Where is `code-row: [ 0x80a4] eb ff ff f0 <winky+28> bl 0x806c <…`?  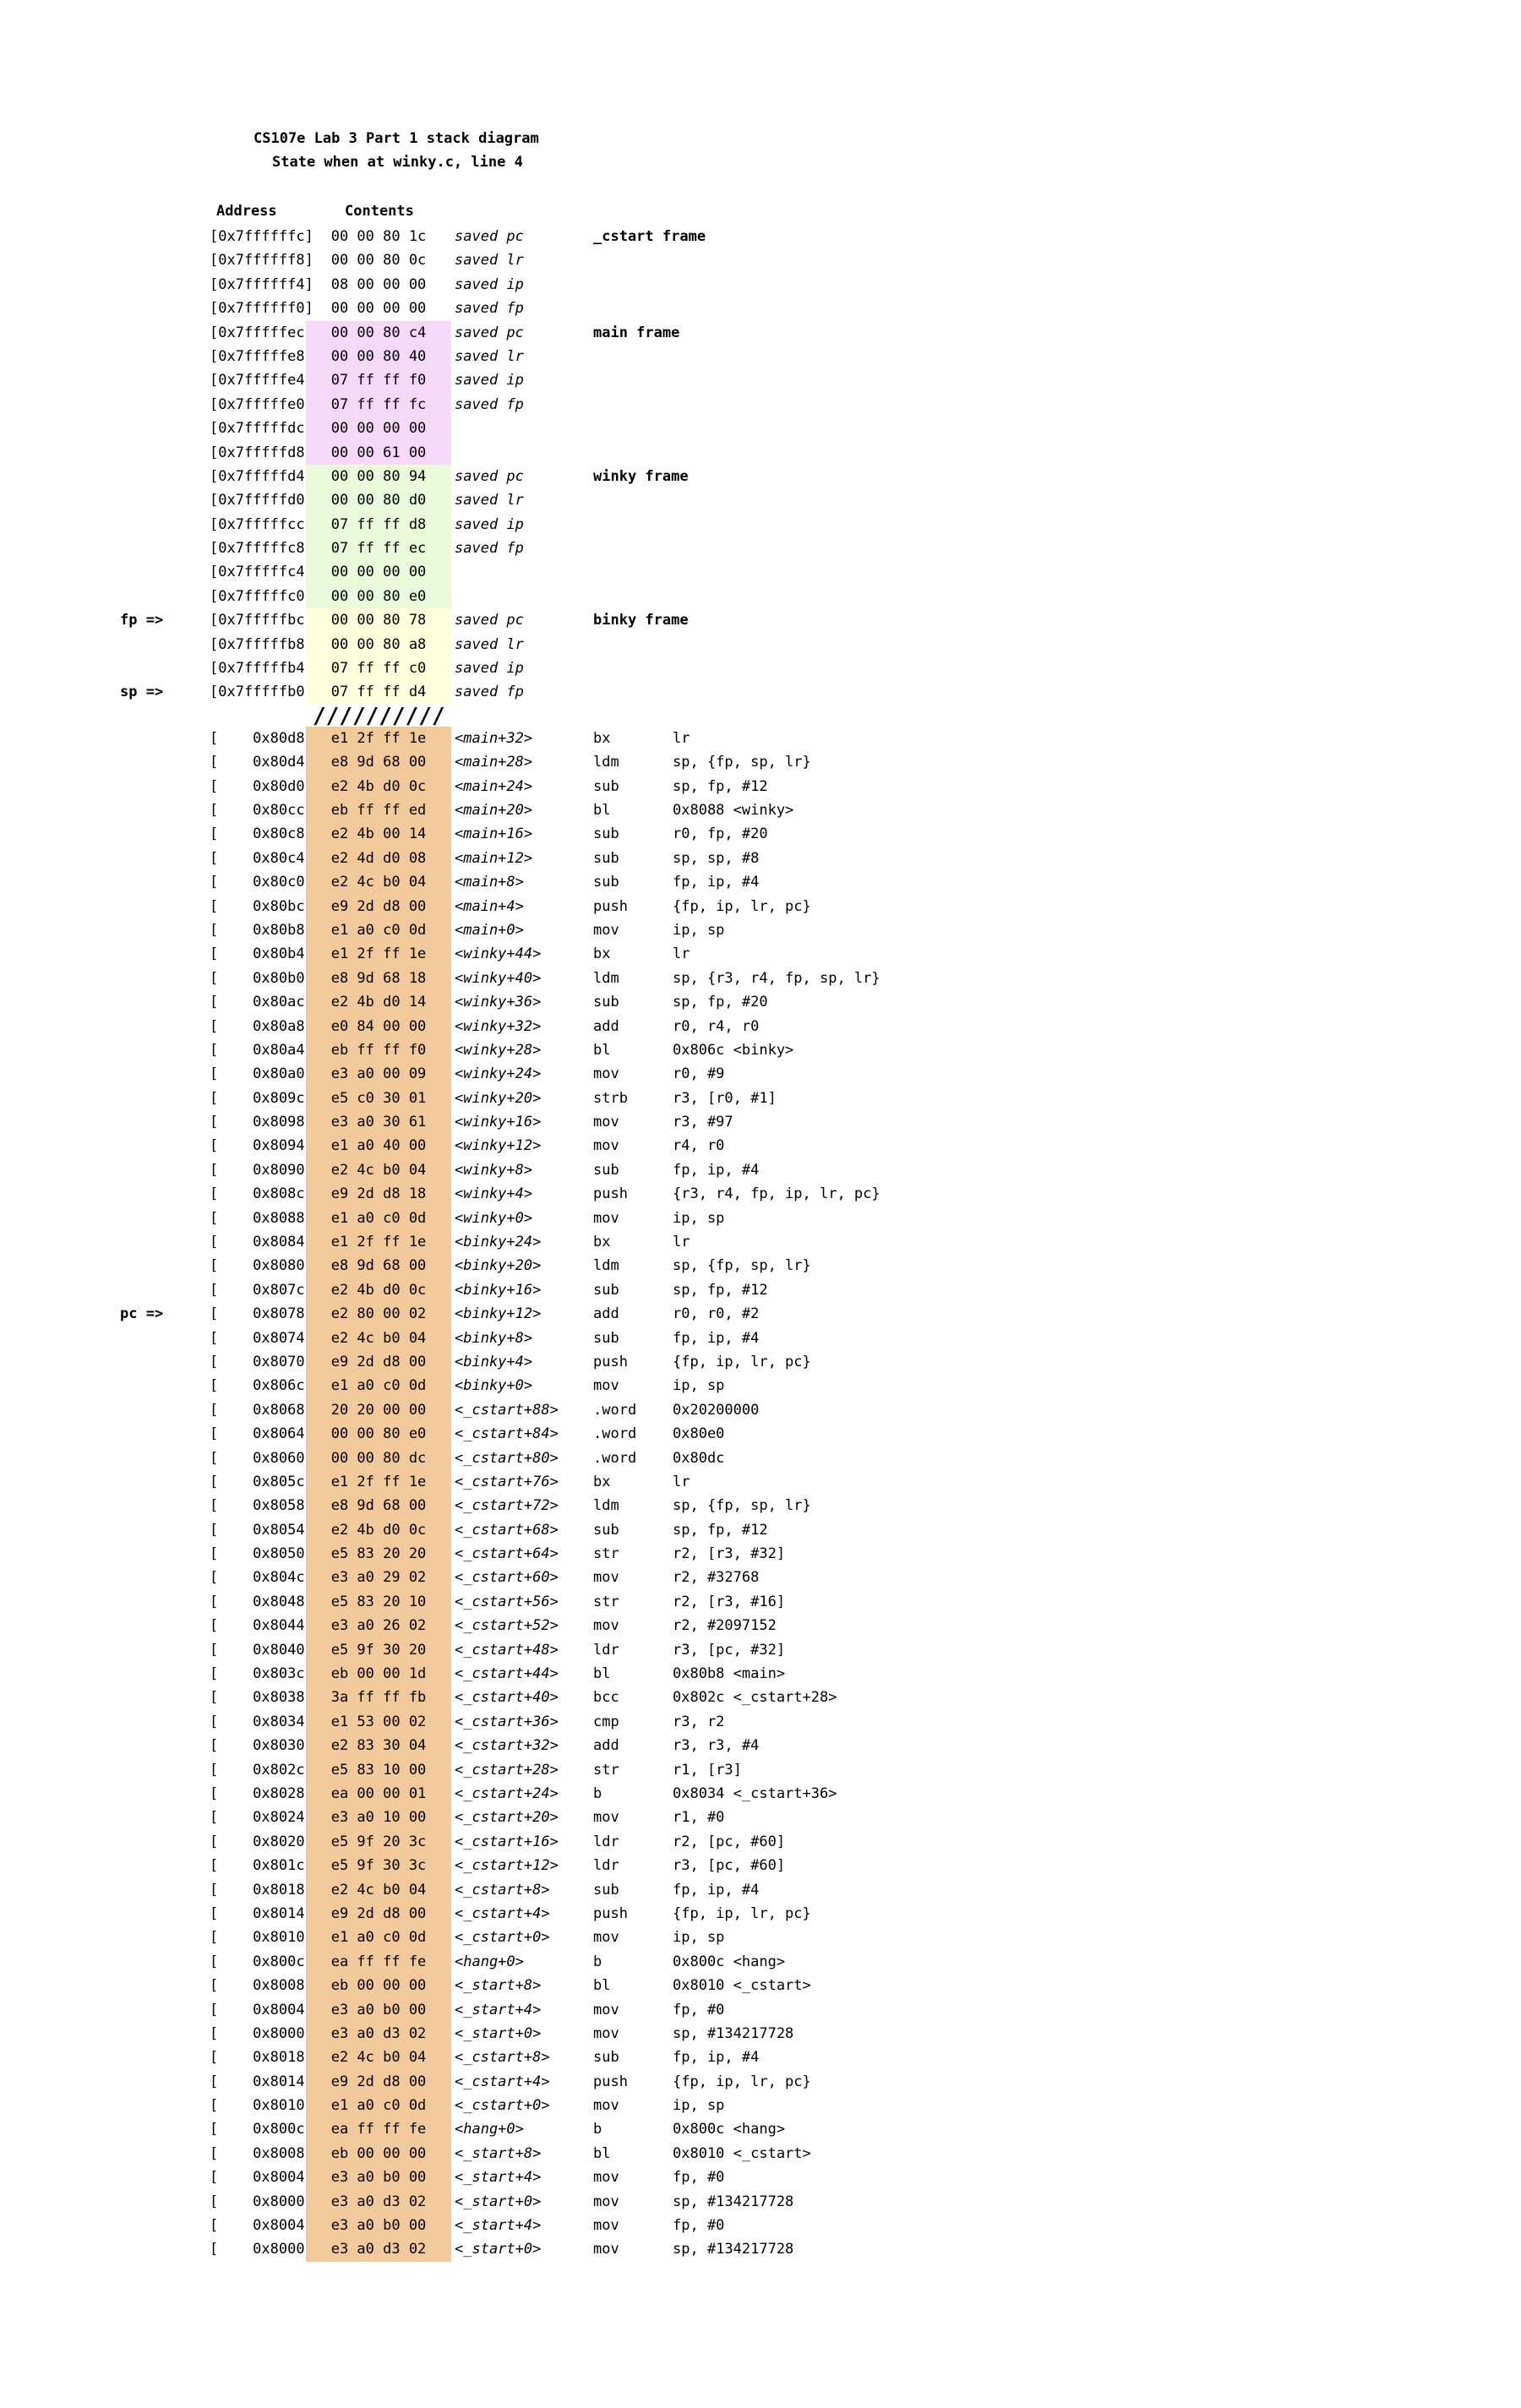
code-row: [ 0x80a4] eb ff ff f0 <winky+28> bl 0x806c <… is located at coordinates (760, 1050).